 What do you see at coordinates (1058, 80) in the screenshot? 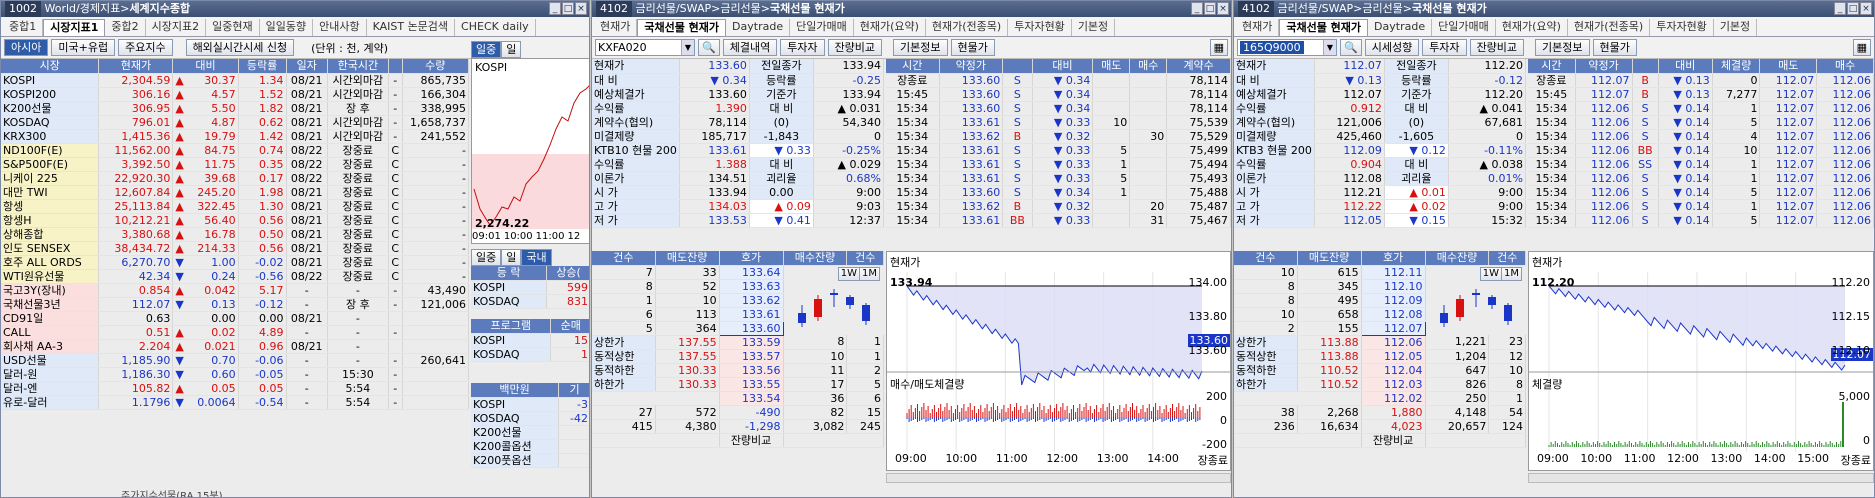
I see `table-row: 장종료 133.60 S ▼ 0.34 78,114` at bounding box center [1058, 80].